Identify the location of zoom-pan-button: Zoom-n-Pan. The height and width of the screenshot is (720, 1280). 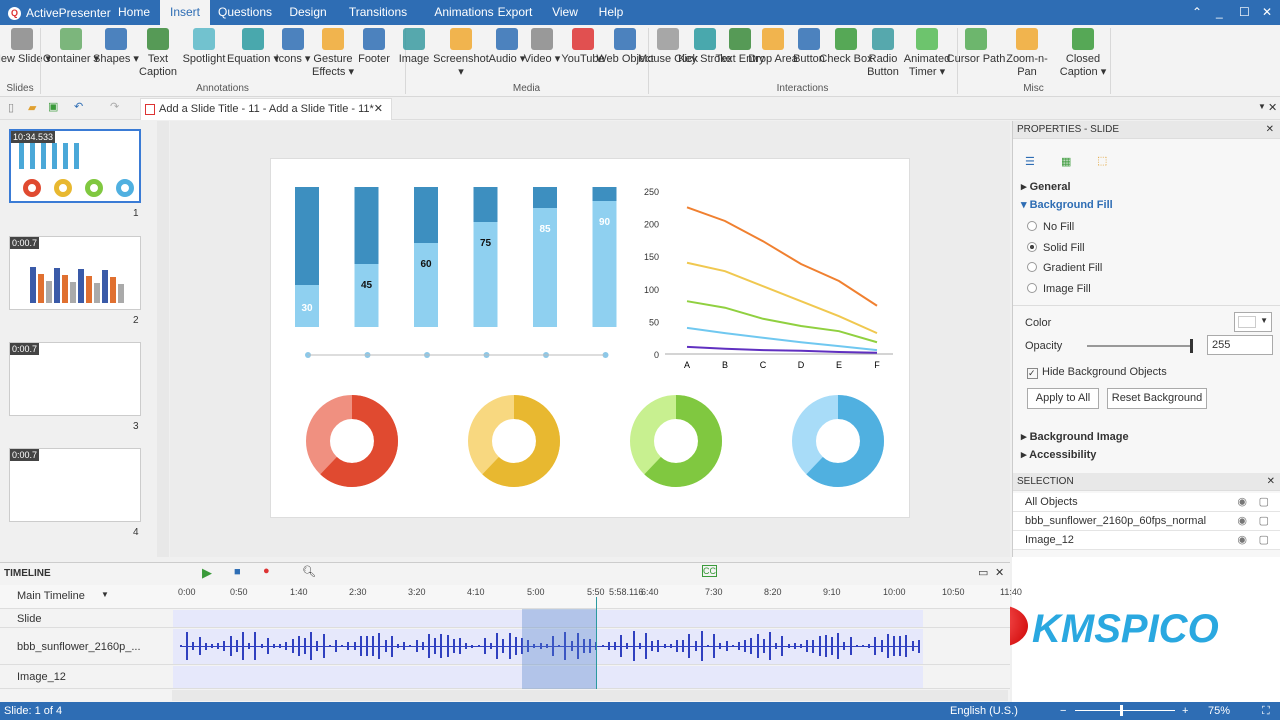
(1027, 53).